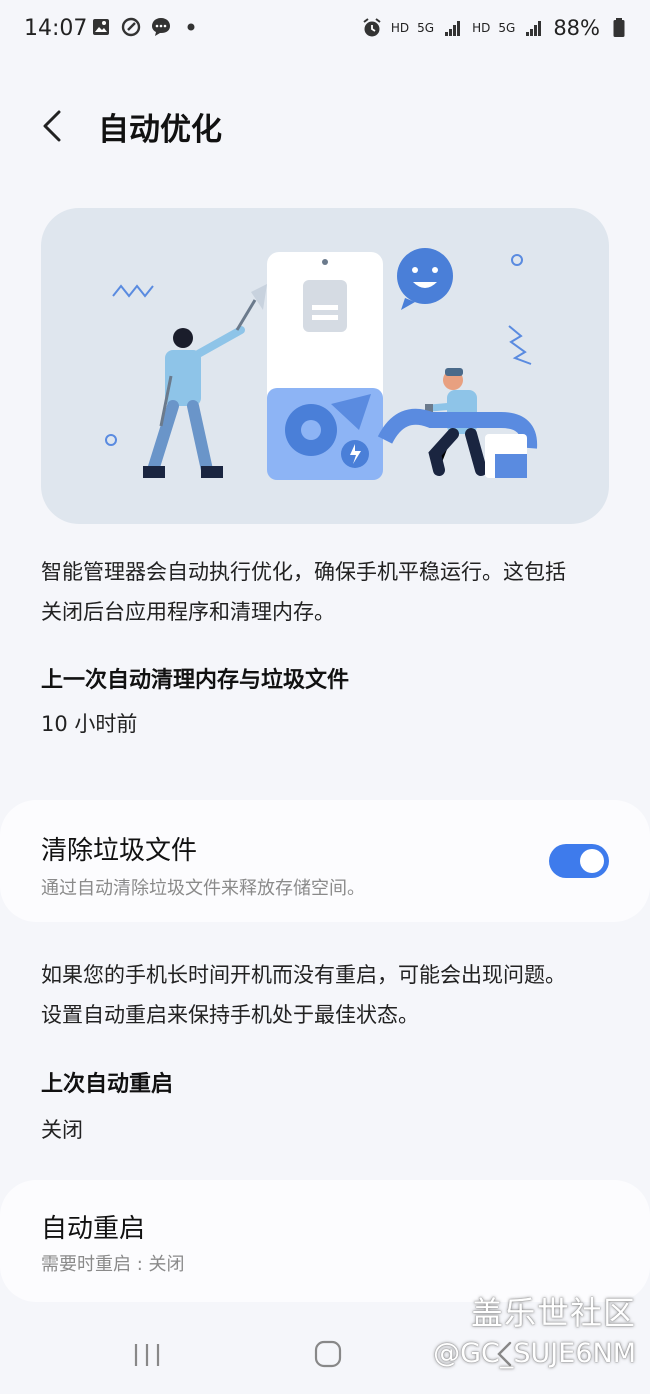 This screenshot has width=650, height=1394. What do you see at coordinates (425, 276) in the screenshot?
I see `smiley-icon` at bounding box center [425, 276].